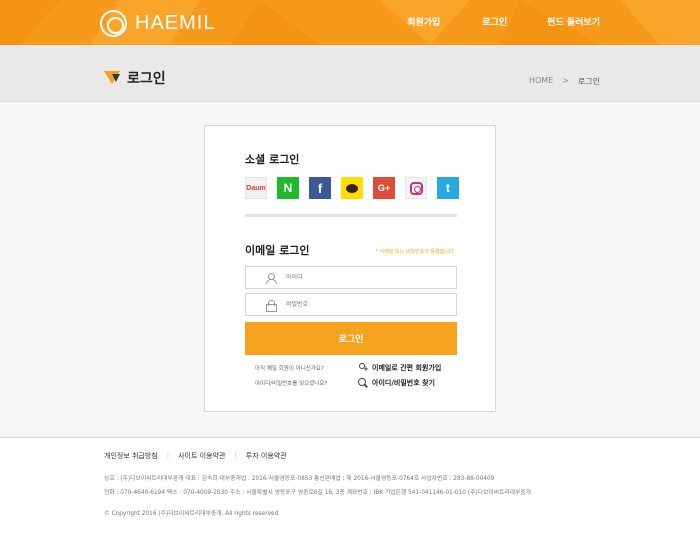 This screenshot has height=535, width=700. What do you see at coordinates (277, 250) in the screenshot?
I see `email-login-title: 이메일 로그인` at bounding box center [277, 250].